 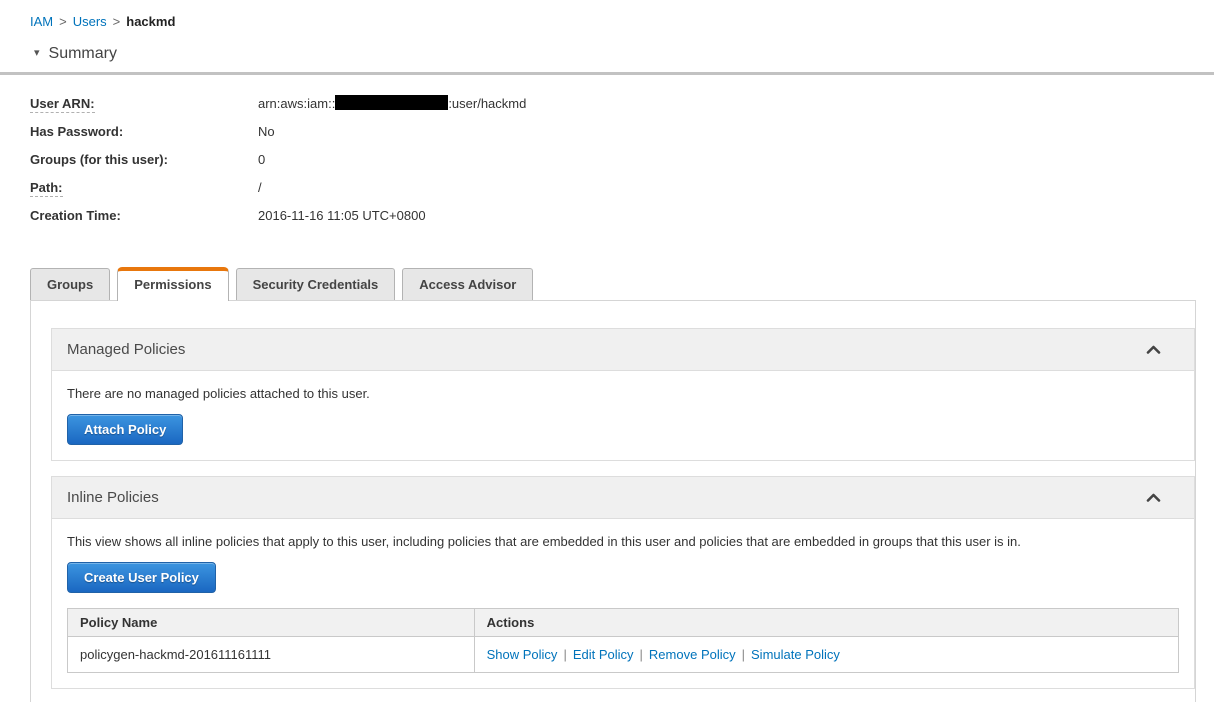 I want to click on user-arn-value: arn:aws:iam:::user/hackmd, so click(x=392, y=103).